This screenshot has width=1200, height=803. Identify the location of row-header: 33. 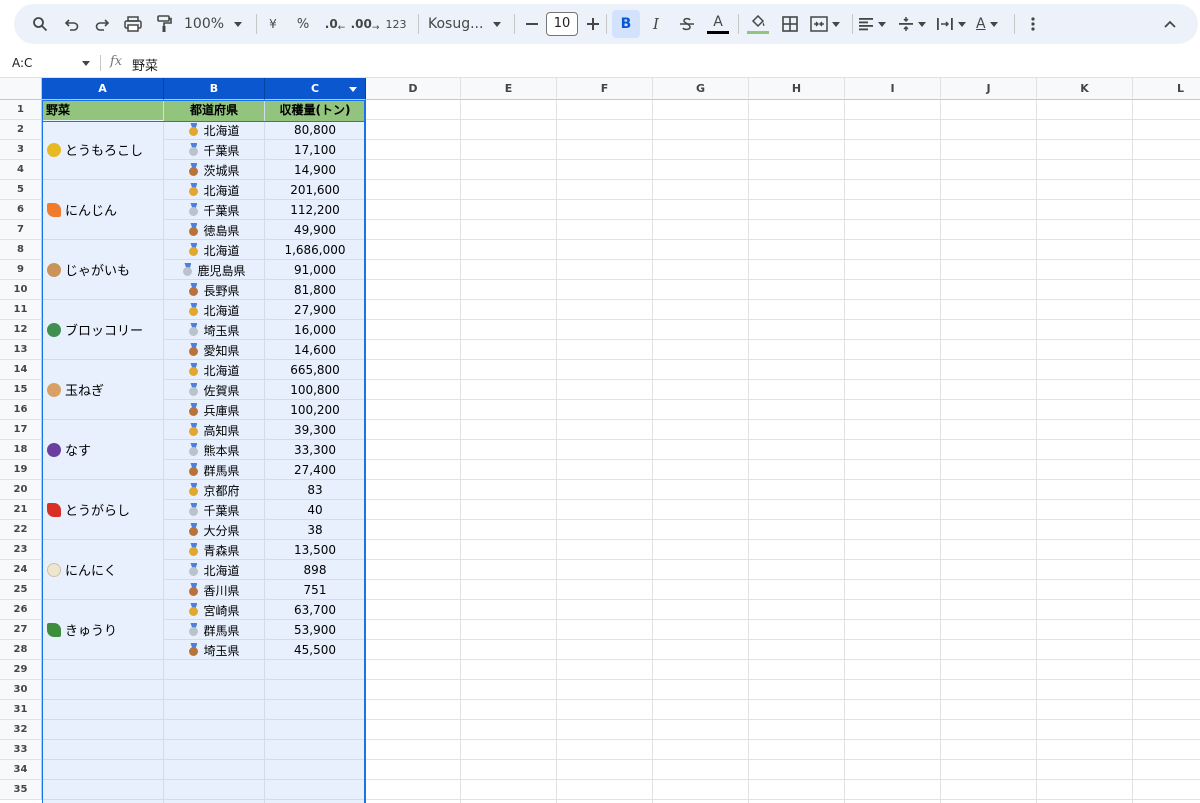
(21, 750).